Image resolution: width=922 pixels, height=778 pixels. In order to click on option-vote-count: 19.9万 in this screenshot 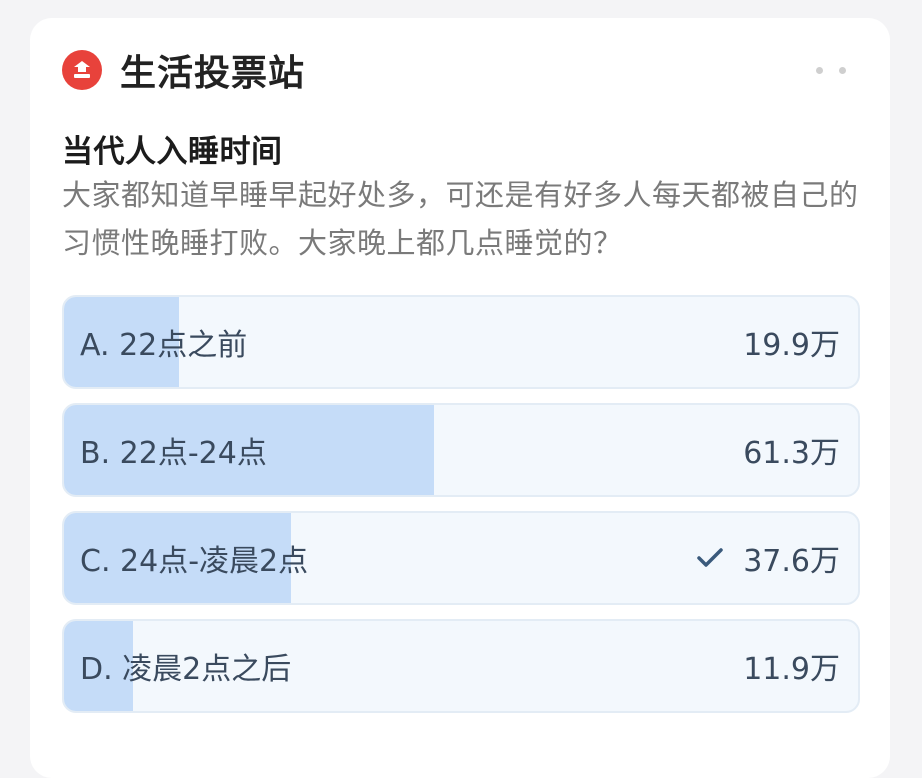, I will do `click(791, 345)`.